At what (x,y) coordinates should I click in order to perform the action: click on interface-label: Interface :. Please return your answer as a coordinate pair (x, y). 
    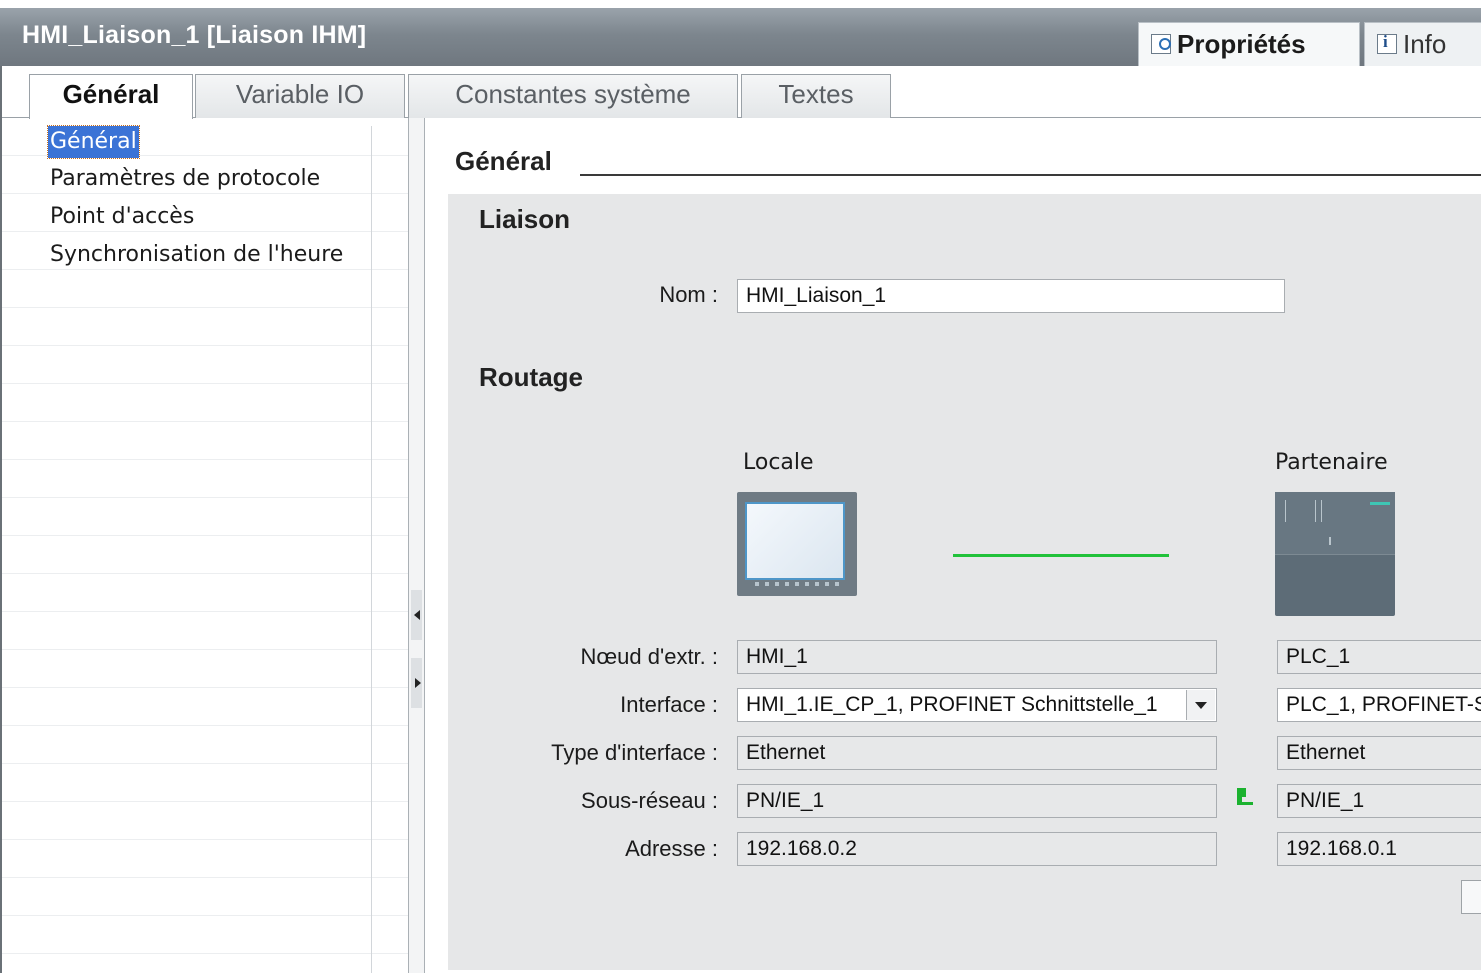
    Looking at the image, I should click on (669, 704).